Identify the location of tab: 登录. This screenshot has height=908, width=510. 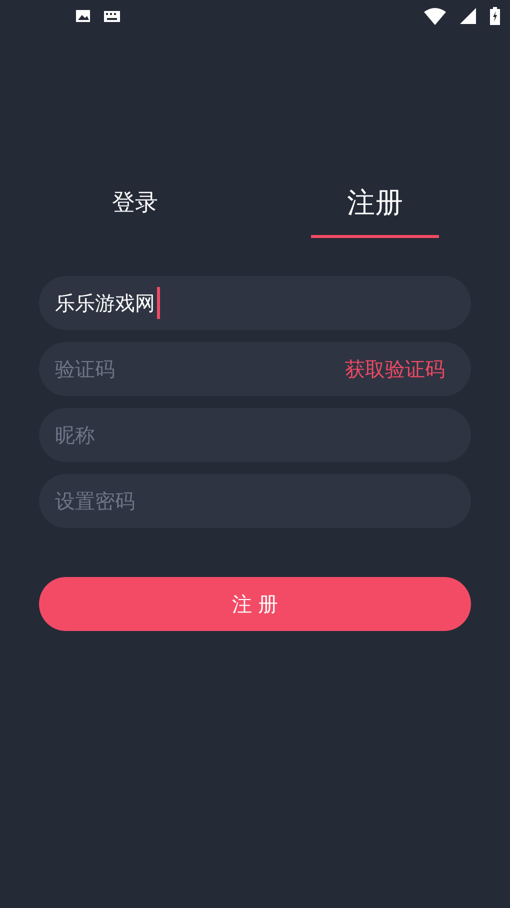
(135, 204).